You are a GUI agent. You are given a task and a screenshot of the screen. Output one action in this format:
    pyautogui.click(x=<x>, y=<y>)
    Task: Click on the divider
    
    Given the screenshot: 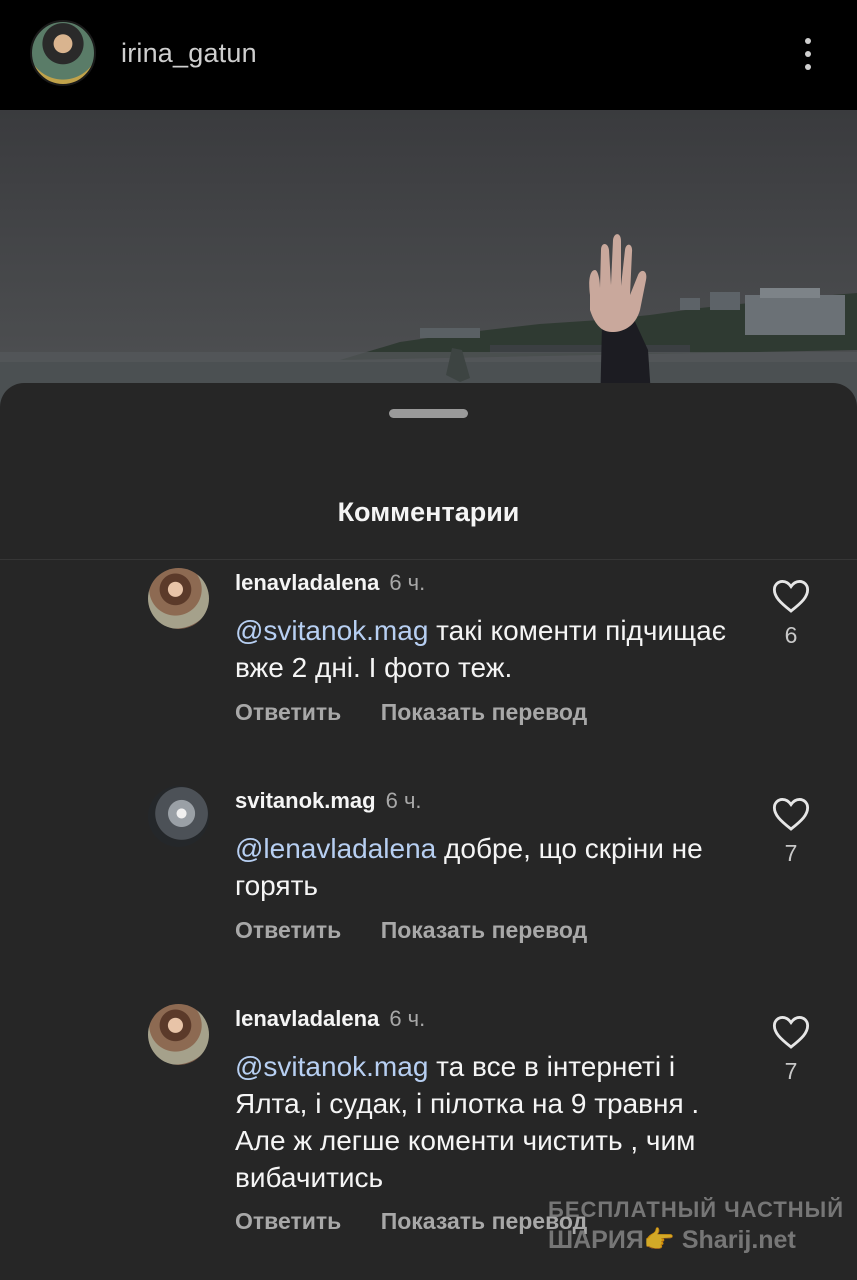 What is the action you would take?
    pyautogui.click(x=428, y=559)
    